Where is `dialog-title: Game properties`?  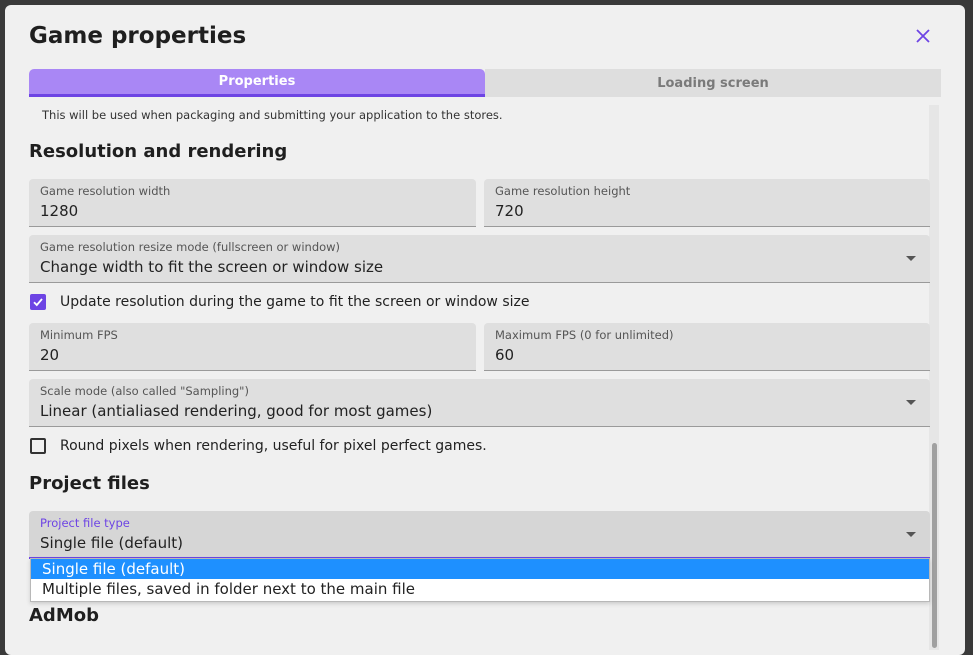 dialog-title: Game properties is located at coordinates (138, 36).